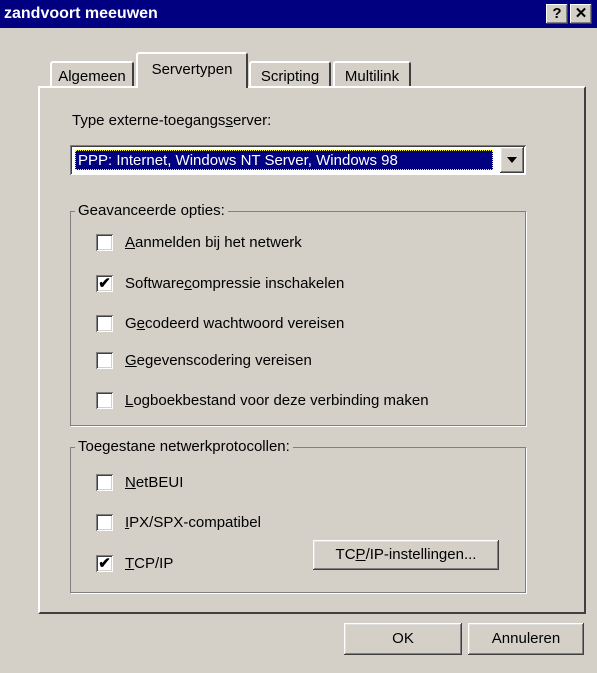 The height and width of the screenshot is (673, 597). Describe the element at coordinates (81, 13) in the screenshot. I see `window-title: zandvoort meeuwen` at that location.